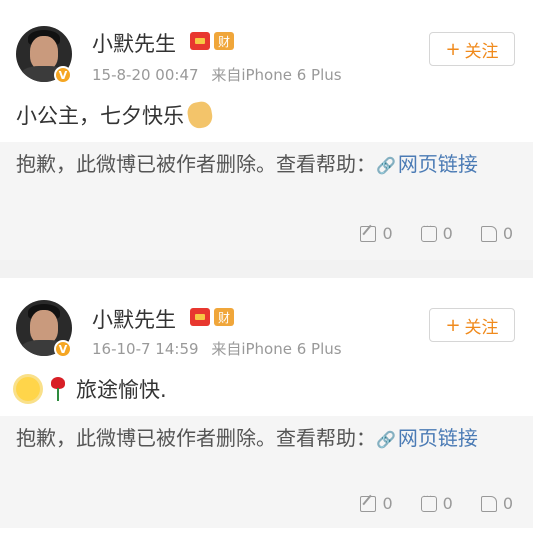 The width and height of the screenshot is (533, 542). What do you see at coordinates (121, 390) in the screenshot?
I see `post-text: 旅途愉快.` at bounding box center [121, 390].